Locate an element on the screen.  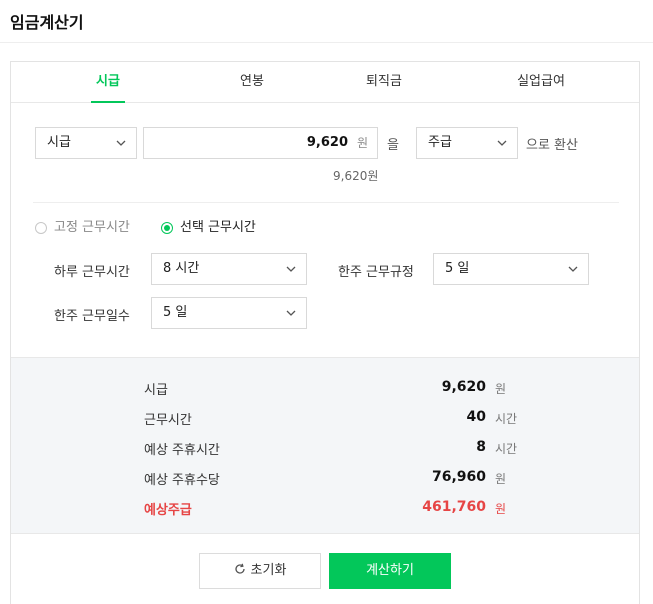
daily-hours-label: 하루 근무시간 is located at coordinates (92, 272).